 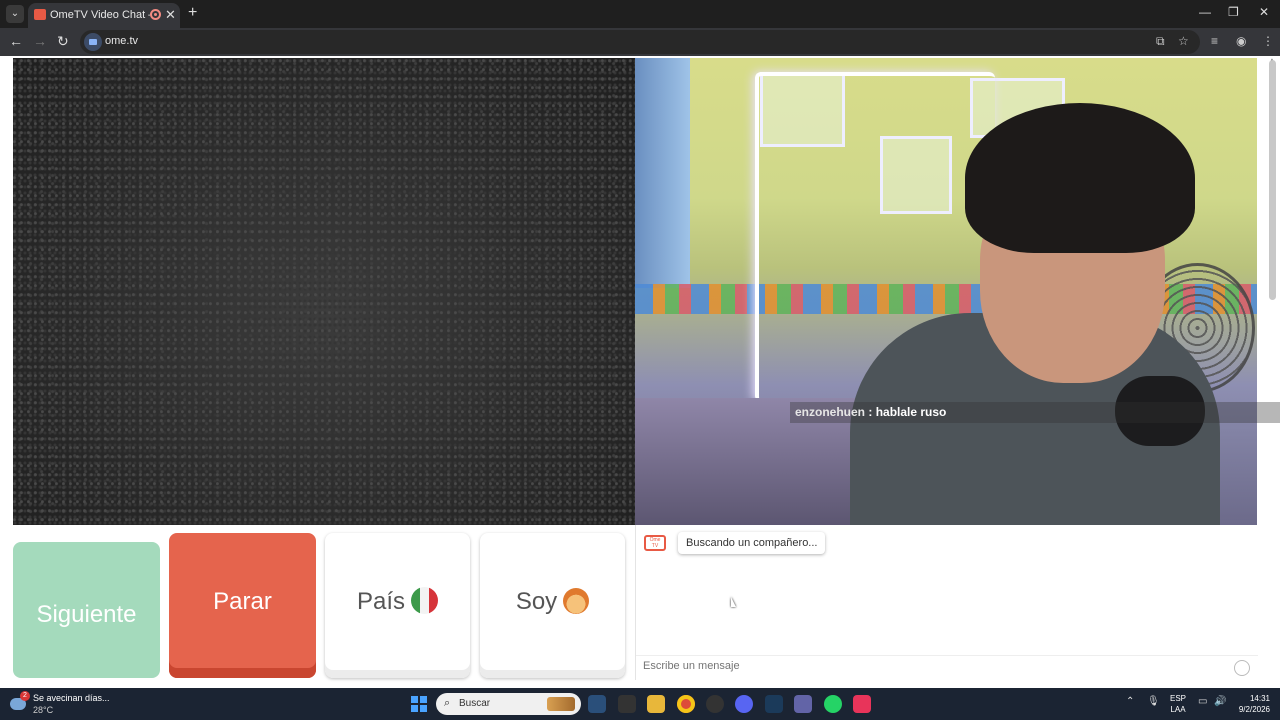 I want to click on new-tab-button: +, so click(x=192, y=13).